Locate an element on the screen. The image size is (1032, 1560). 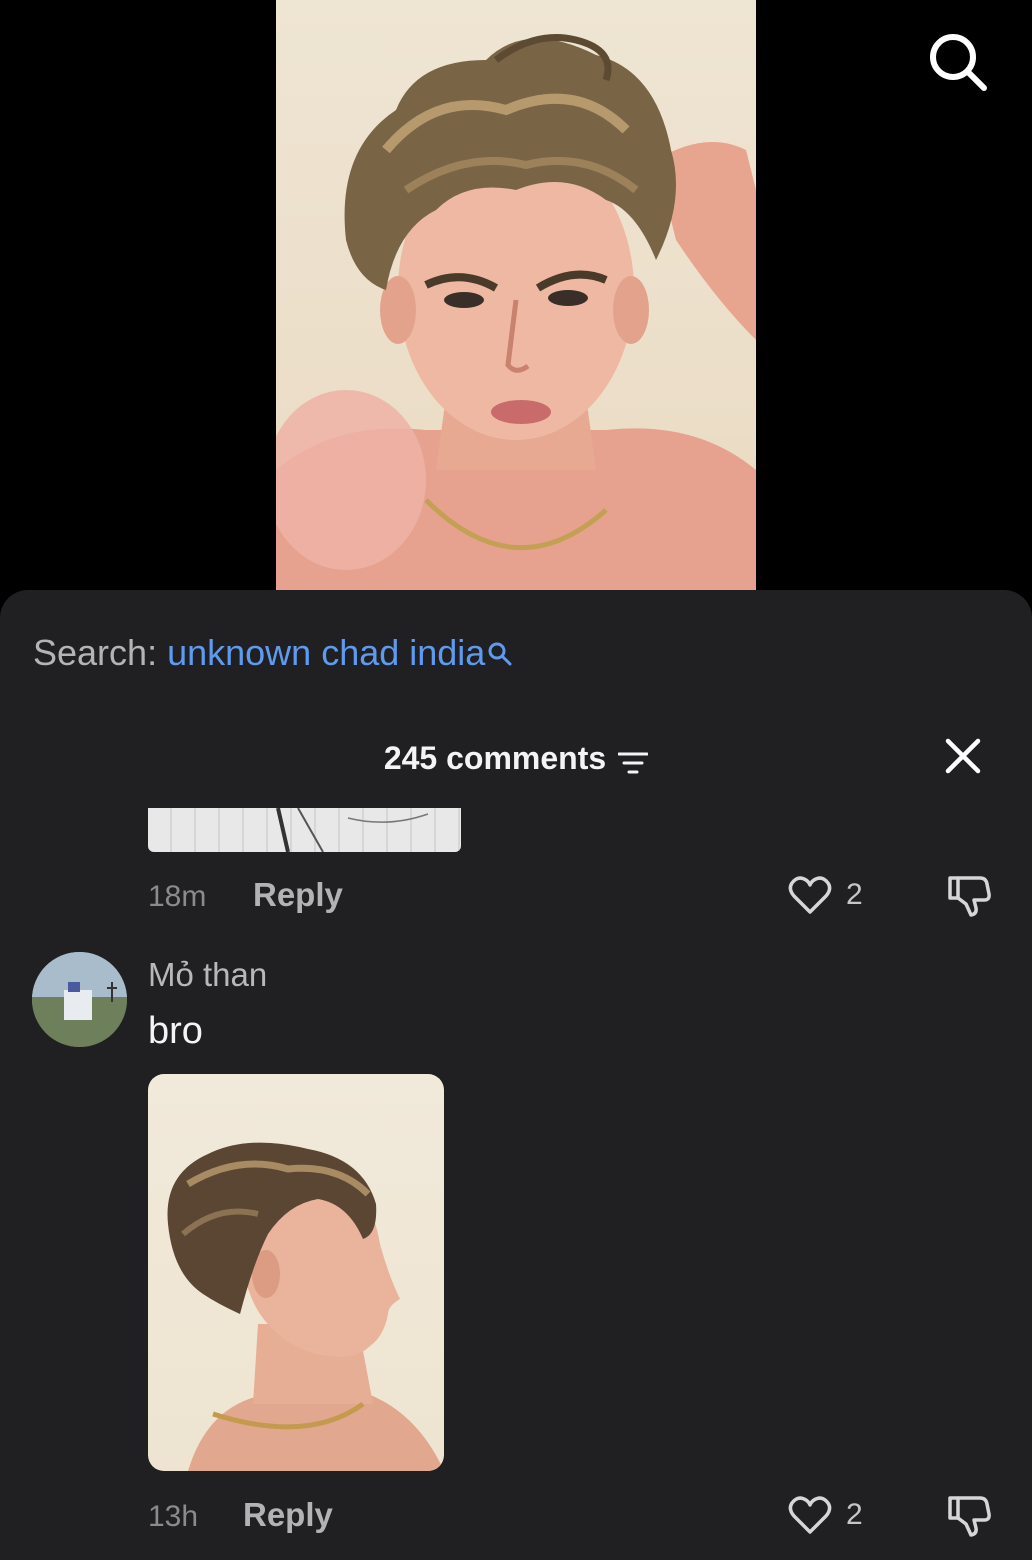
search-query-link: unknown chad india is located at coordinates (326, 652).